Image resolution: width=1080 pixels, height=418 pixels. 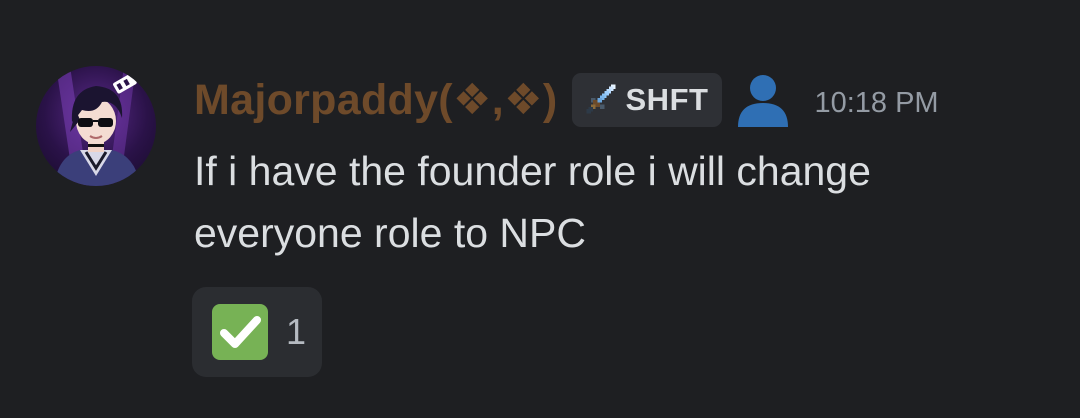 I want to click on pixel-sword-icon, so click(x=600, y=99).